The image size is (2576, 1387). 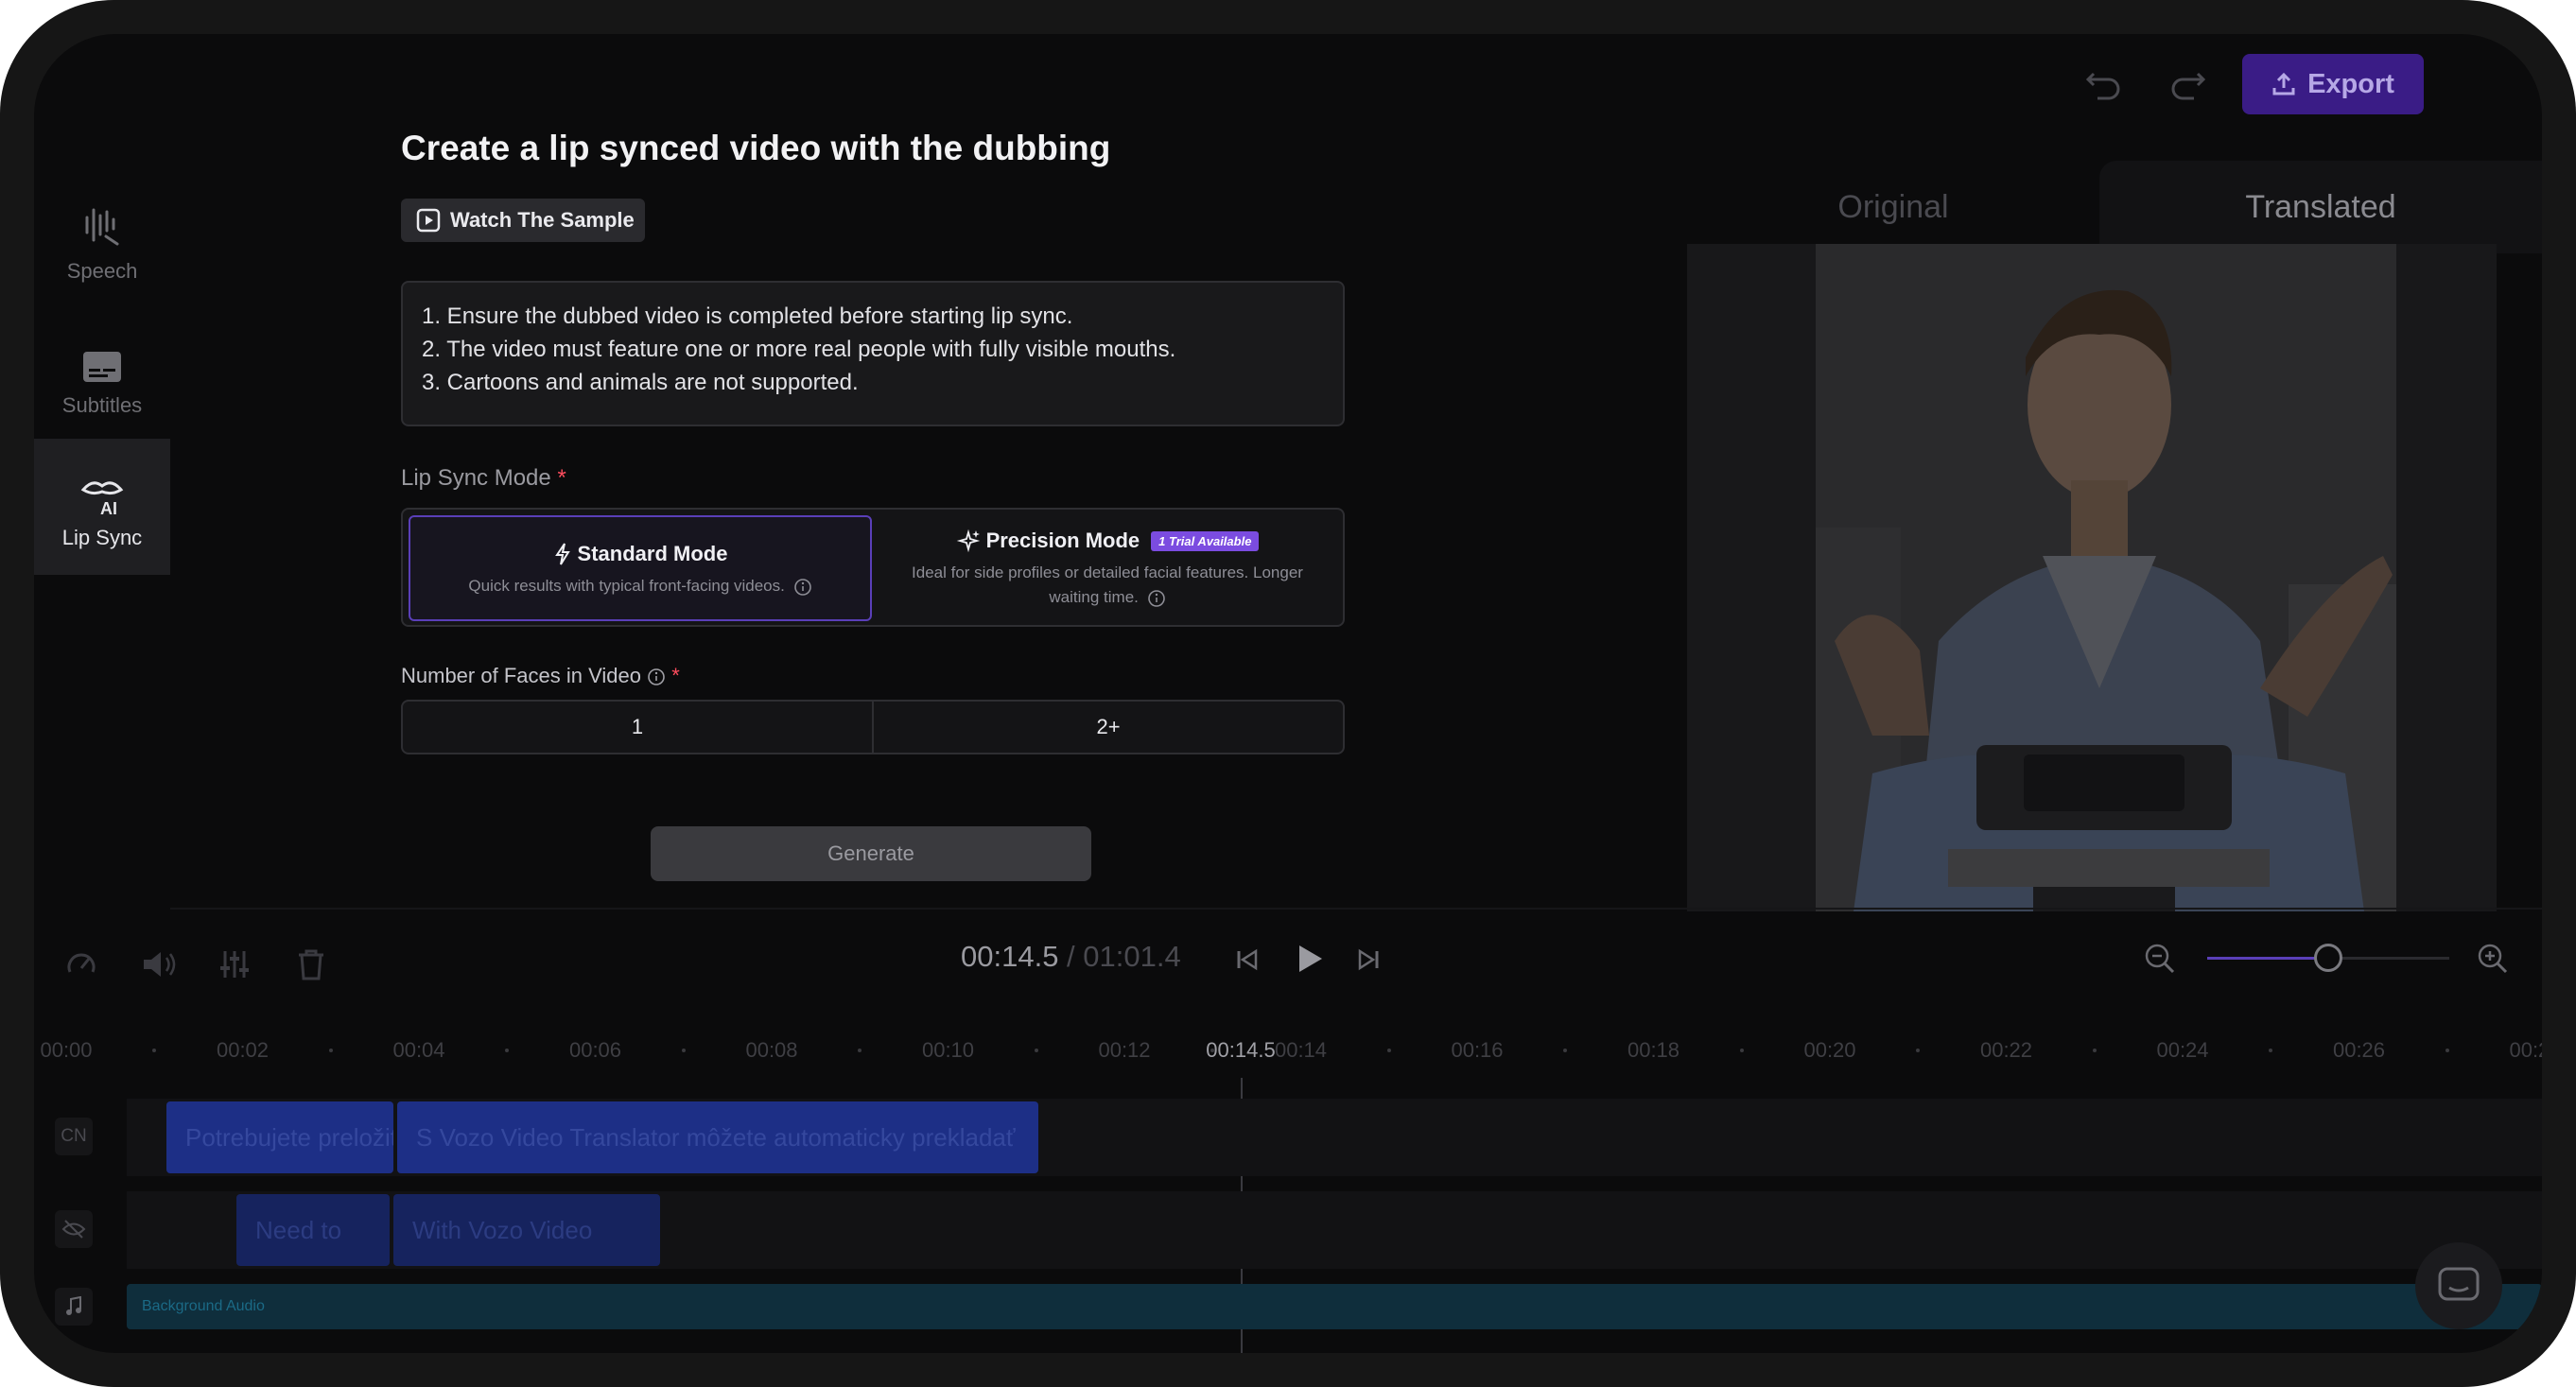 I want to click on face-option-1: 1, so click(x=637, y=727).